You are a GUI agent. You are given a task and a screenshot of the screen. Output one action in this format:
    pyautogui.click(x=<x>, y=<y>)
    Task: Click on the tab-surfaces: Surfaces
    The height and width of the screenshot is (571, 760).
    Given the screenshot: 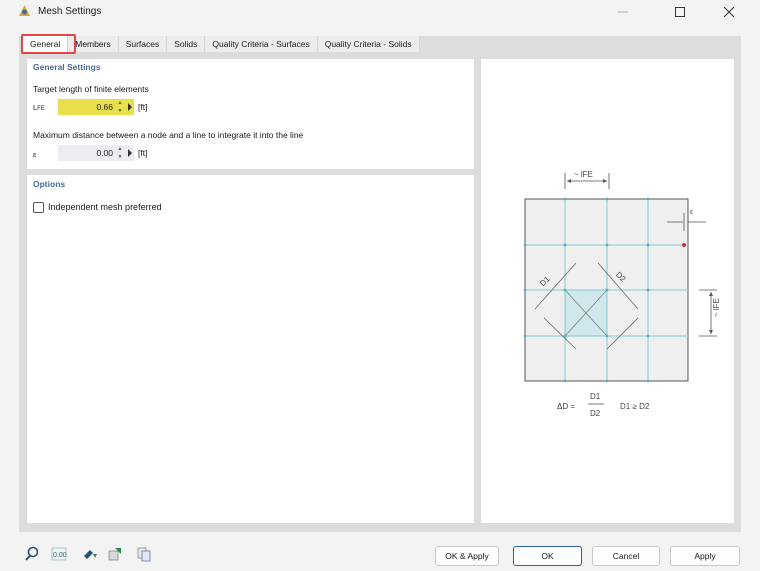 What is the action you would take?
    pyautogui.click(x=143, y=44)
    